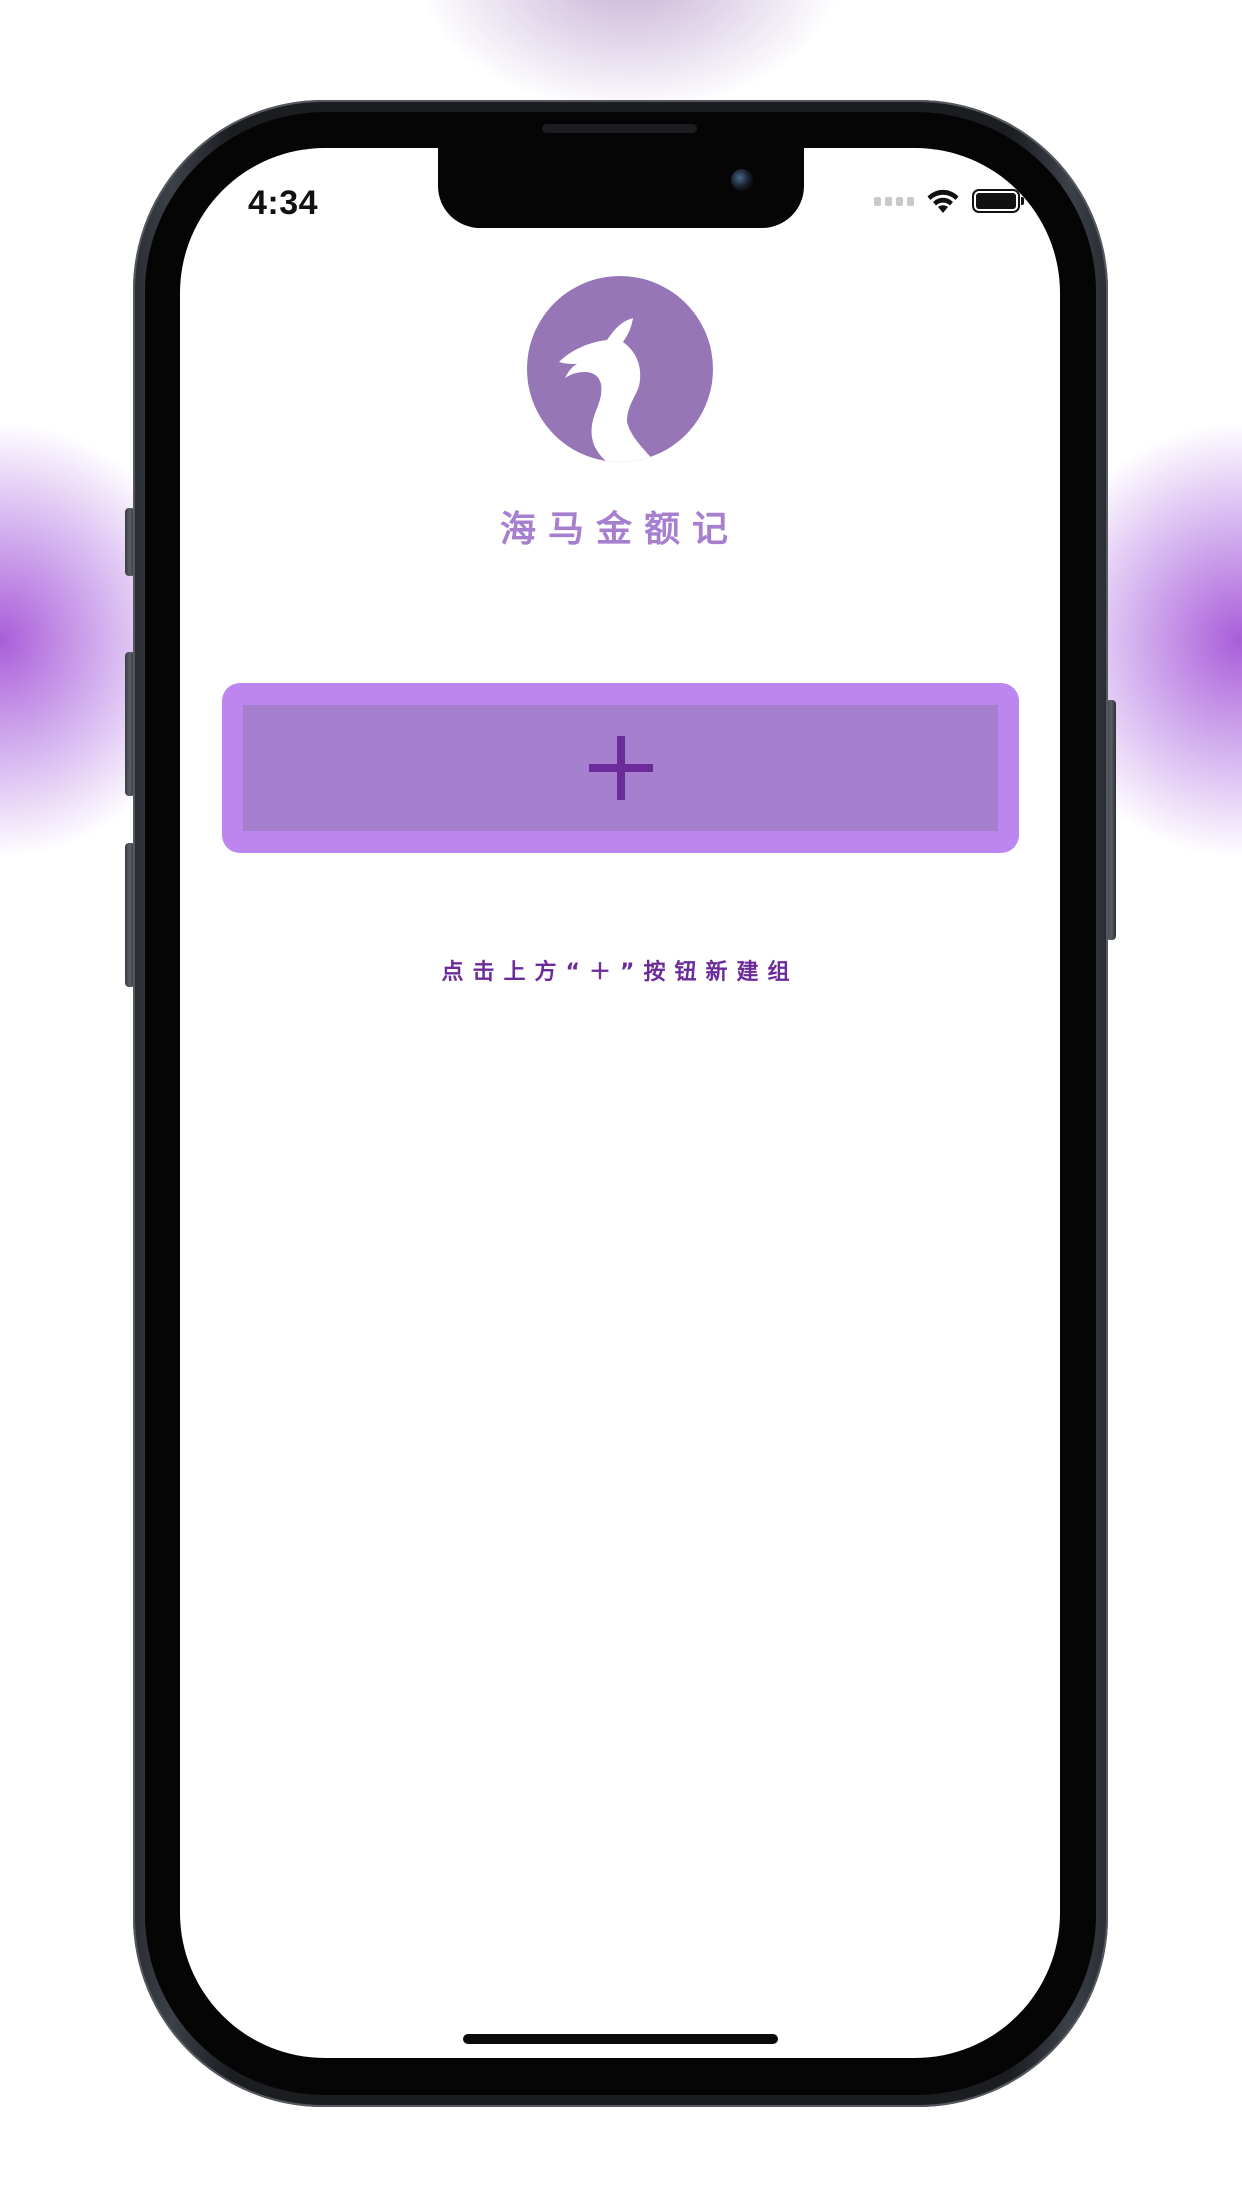 The width and height of the screenshot is (1242, 2208). I want to click on home-indicator, so click(620, 2039).